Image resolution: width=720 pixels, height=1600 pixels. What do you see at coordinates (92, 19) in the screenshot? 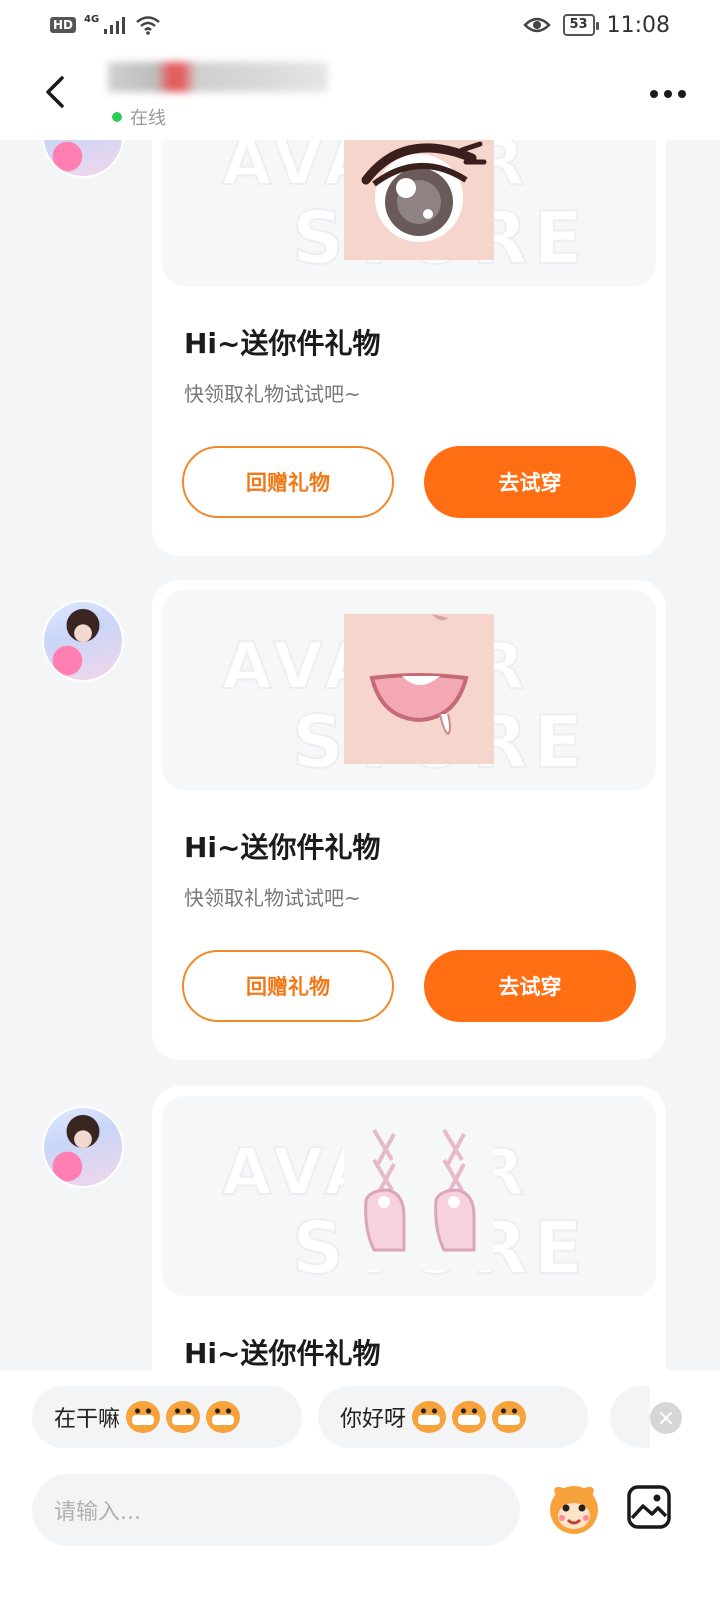
I see `network-type: 4G` at bounding box center [92, 19].